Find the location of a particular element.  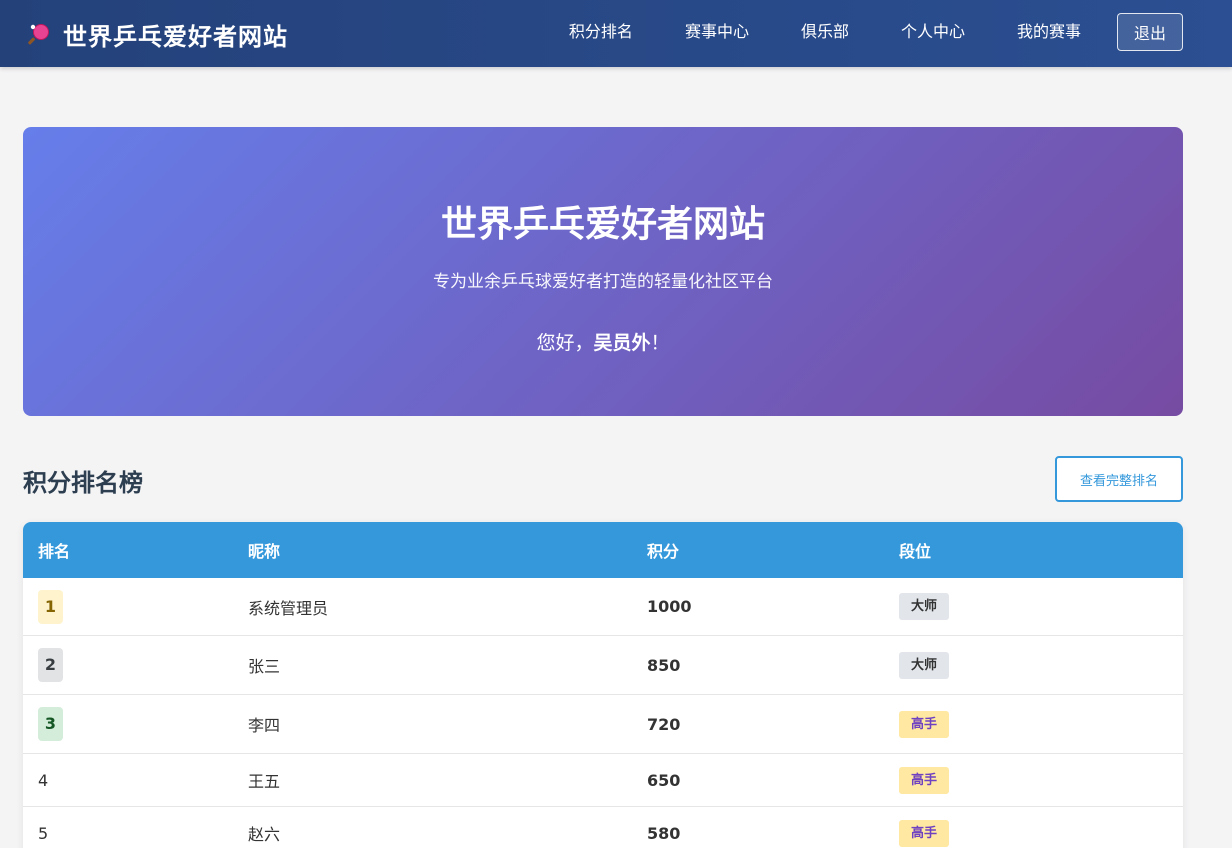

table-row: 3 李四 720 高手 is located at coordinates (603, 724).